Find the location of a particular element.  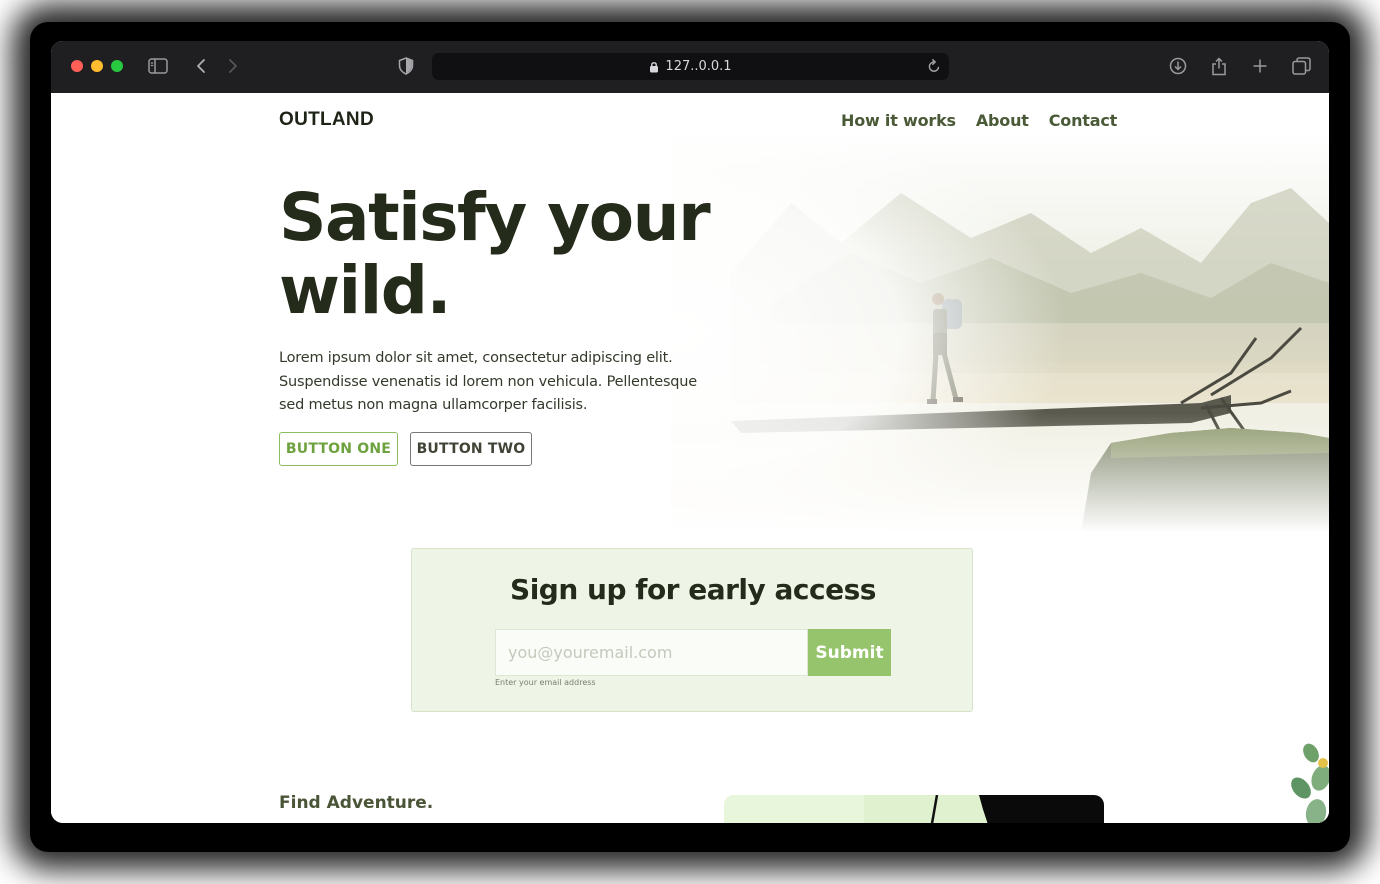

chevron-right-icon is located at coordinates (233, 66).